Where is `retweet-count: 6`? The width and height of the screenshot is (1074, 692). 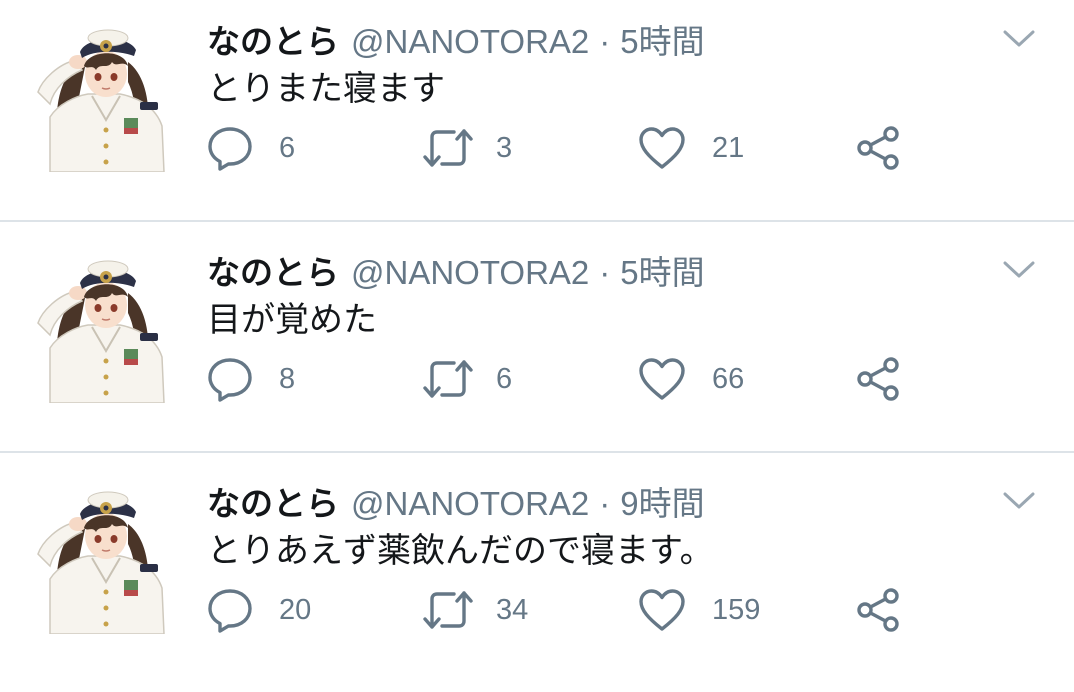 retweet-count: 6 is located at coordinates (504, 378).